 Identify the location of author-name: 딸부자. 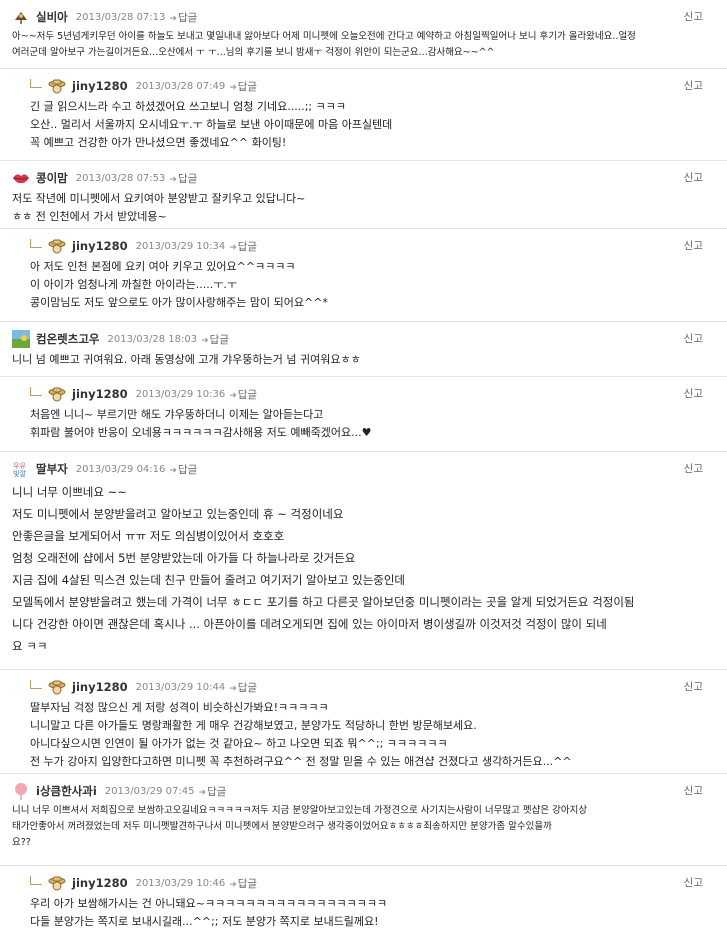
(52, 469).